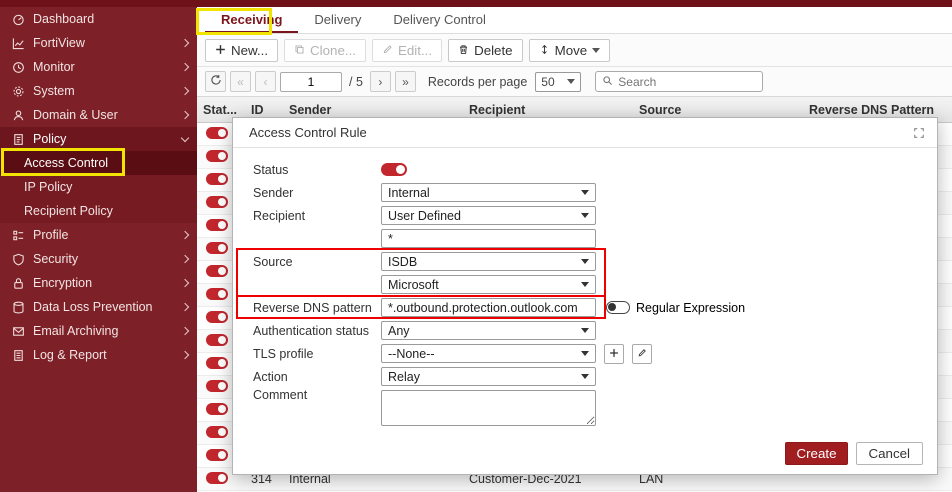 This screenshot has width=952, height=492. I want to click on reverse-dns-input: *.outbound.protection.outlook.com, so click(488, 307).